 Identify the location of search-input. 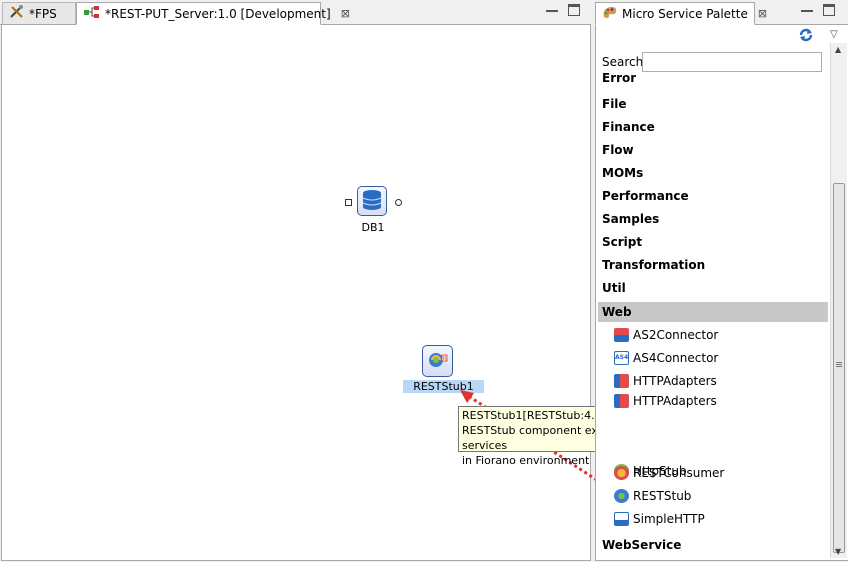
(732, 62).